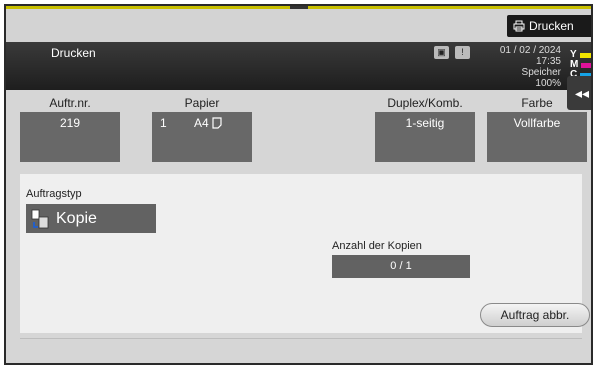  I want to click on paper-value: 1 A4, so click(202, 137).